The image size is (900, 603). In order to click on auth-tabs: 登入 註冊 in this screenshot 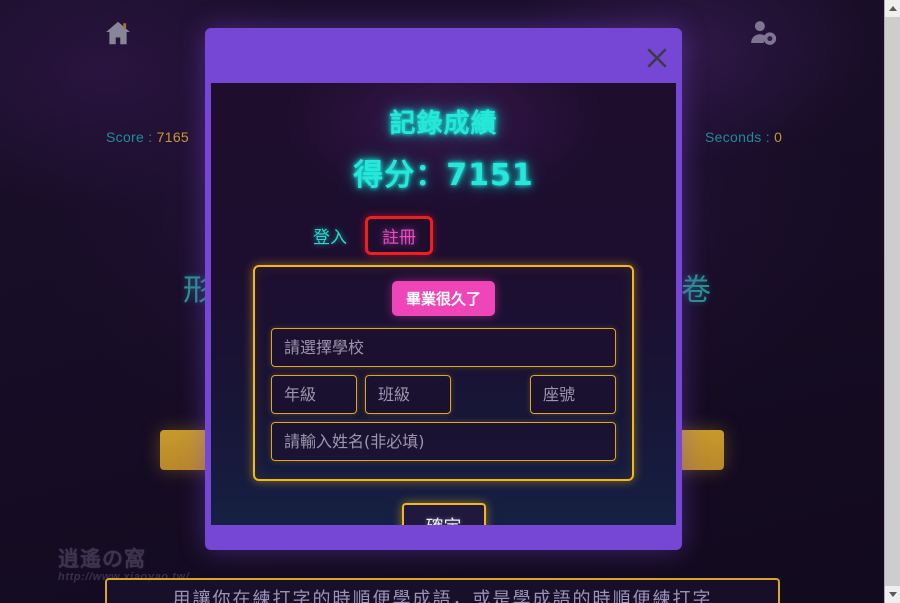, I will do `click(488, 235)`.